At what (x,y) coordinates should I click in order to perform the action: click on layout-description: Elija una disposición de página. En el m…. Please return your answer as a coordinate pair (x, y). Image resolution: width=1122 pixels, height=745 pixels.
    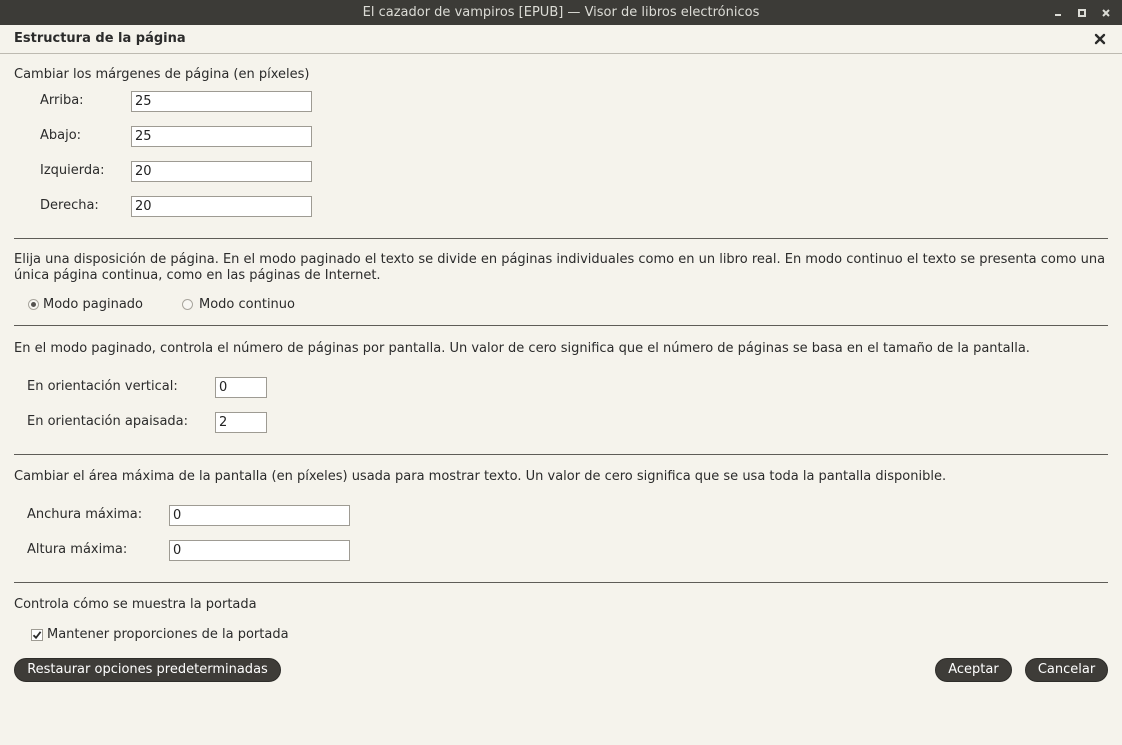
    Looking at the image, I should click on (560, 267).